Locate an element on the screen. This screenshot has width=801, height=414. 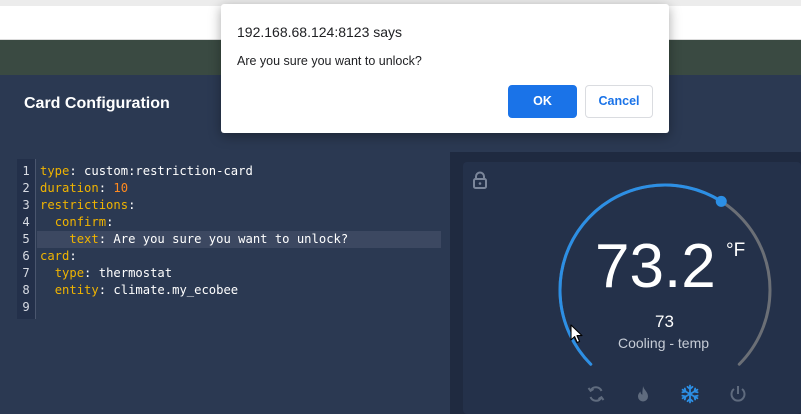
code-text: card: is located at coordinates (58, 256).